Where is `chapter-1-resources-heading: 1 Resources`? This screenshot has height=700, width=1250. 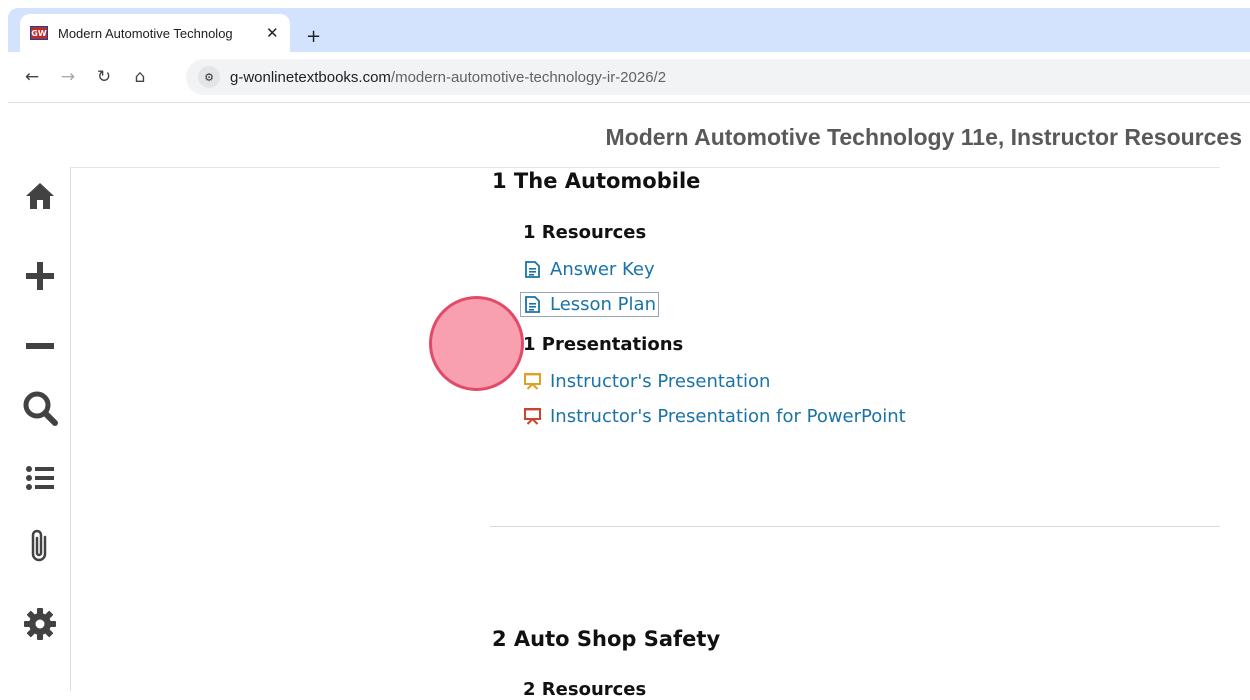 chapter-1-resources-heading: 1 Resources is located at coordinates (585, 232).